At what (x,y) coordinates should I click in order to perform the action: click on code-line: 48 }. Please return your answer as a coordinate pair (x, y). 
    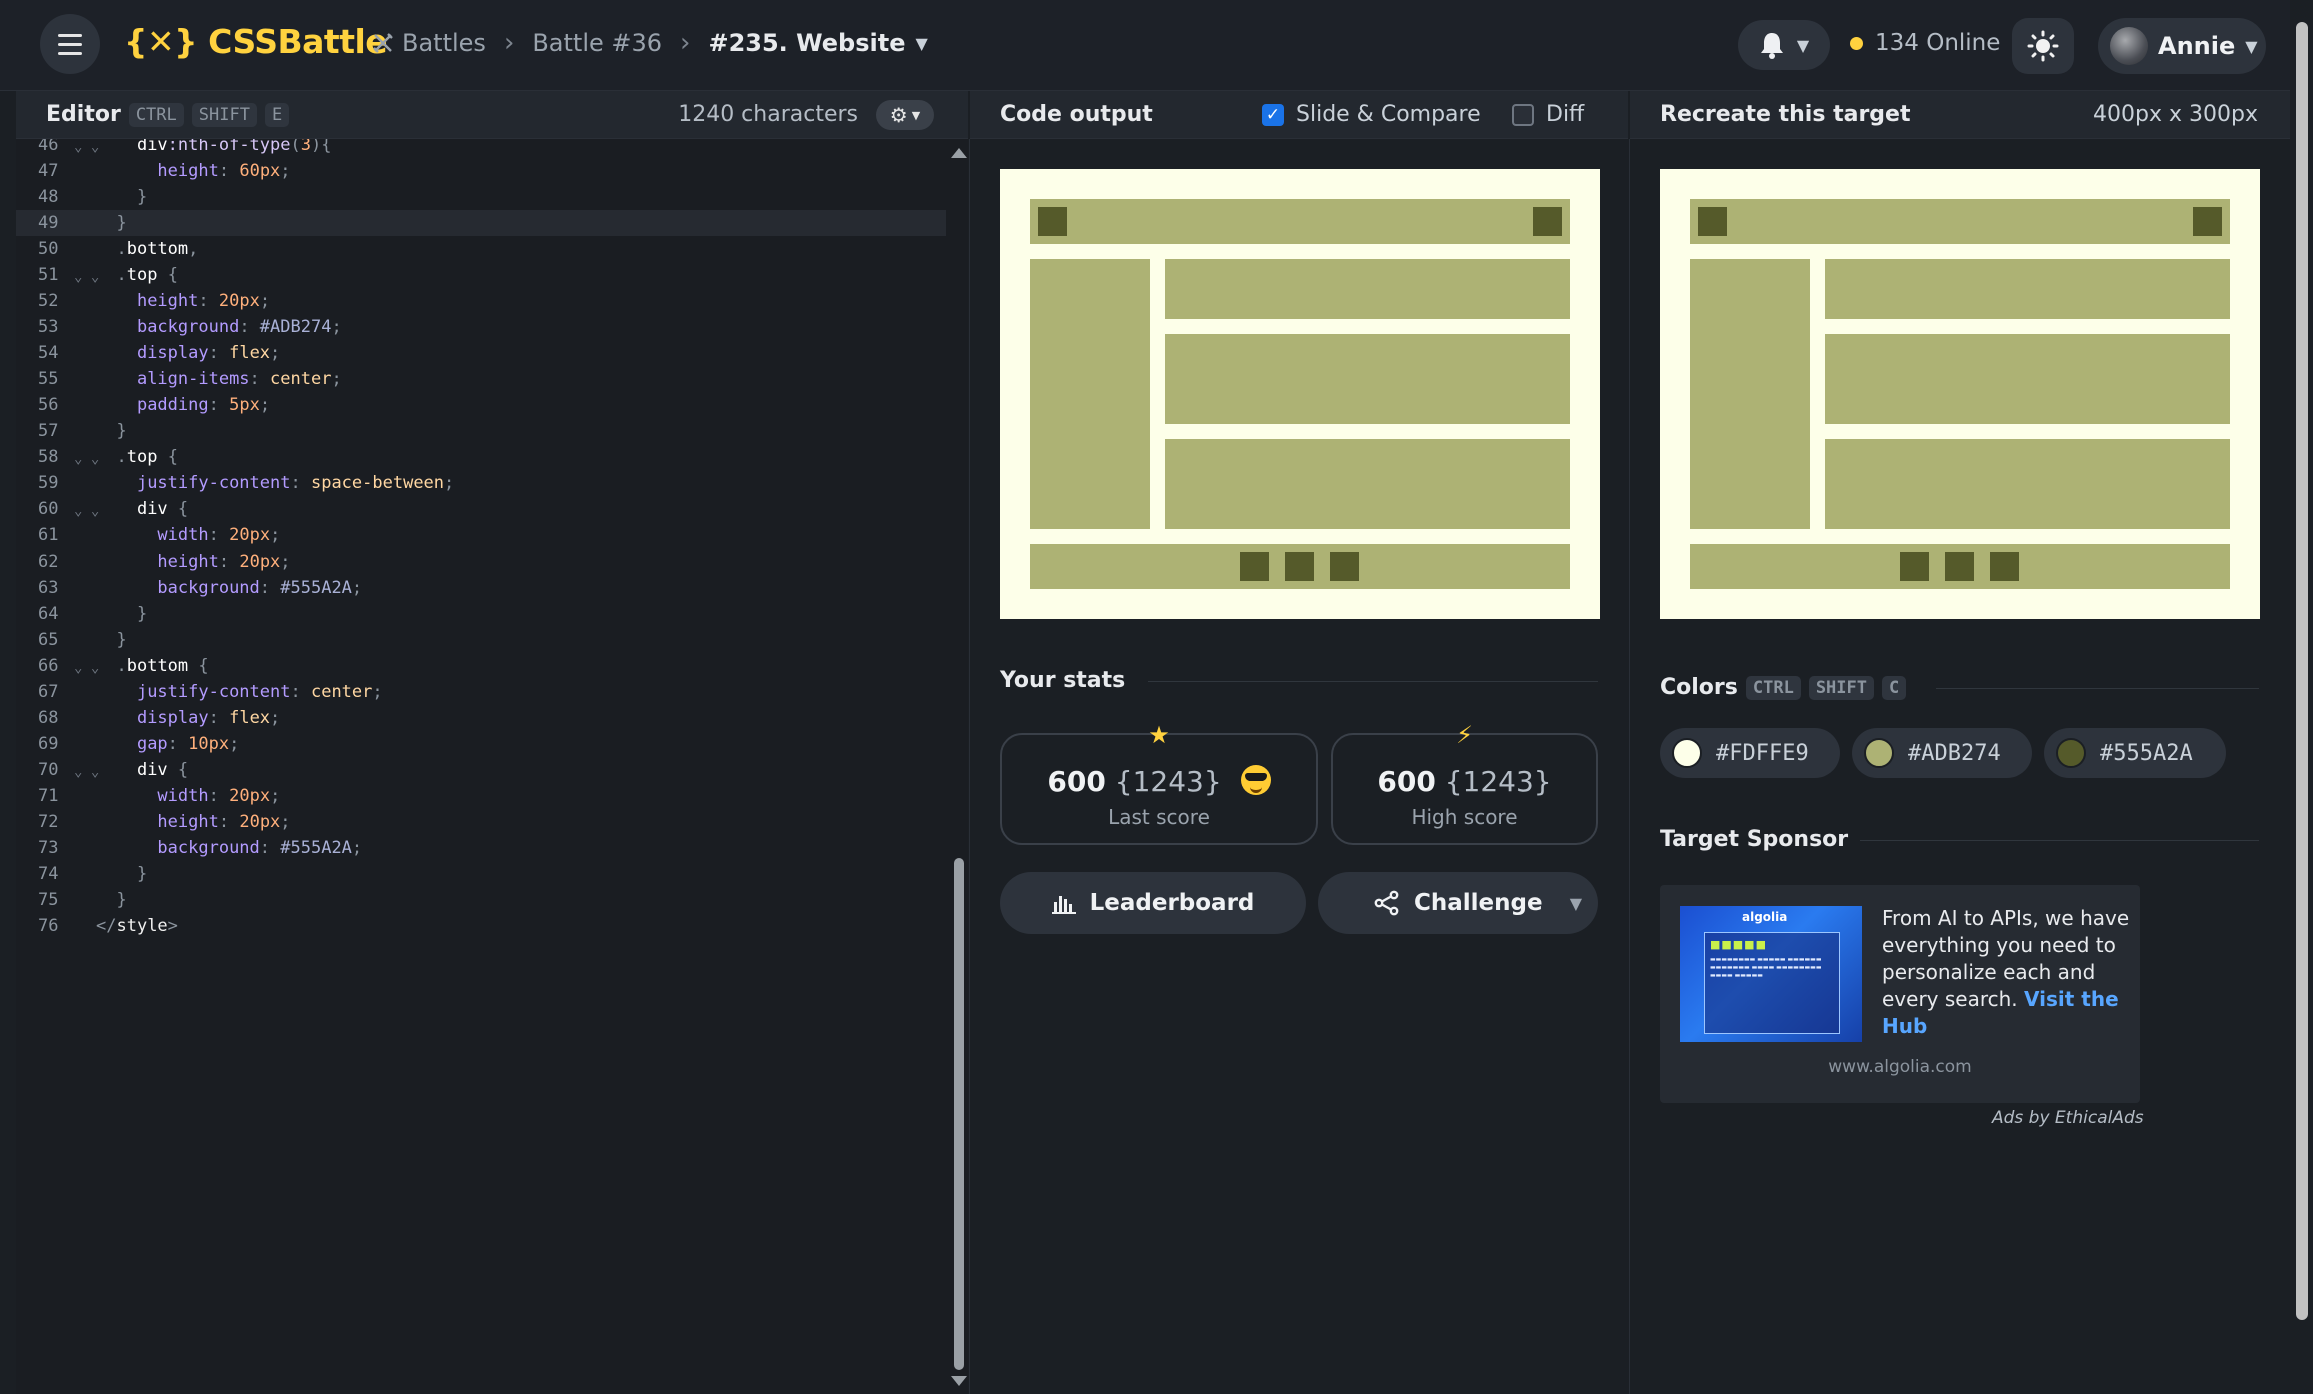
    Looking at the image, I should click on (481, 197).